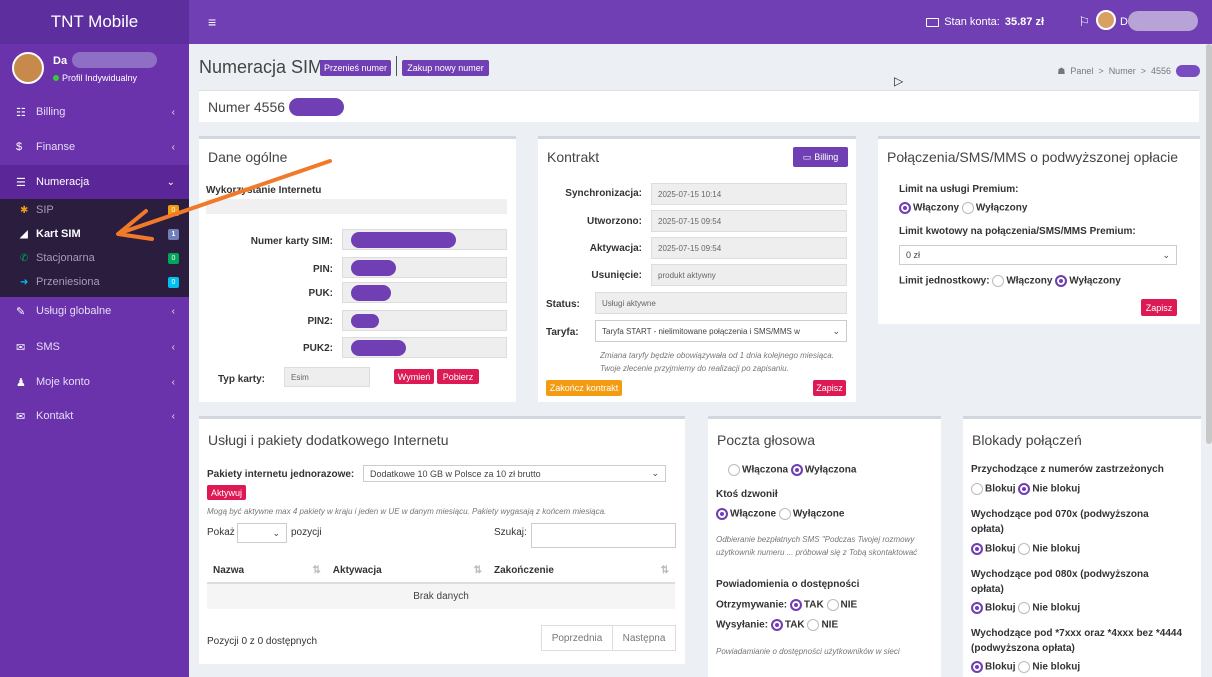 The height and width of the screenshot is (677, 1212). What do you see at coordinates (1106, 20) in the screenshot?
I see `user-avatar` at bounding box center [1106, 20].